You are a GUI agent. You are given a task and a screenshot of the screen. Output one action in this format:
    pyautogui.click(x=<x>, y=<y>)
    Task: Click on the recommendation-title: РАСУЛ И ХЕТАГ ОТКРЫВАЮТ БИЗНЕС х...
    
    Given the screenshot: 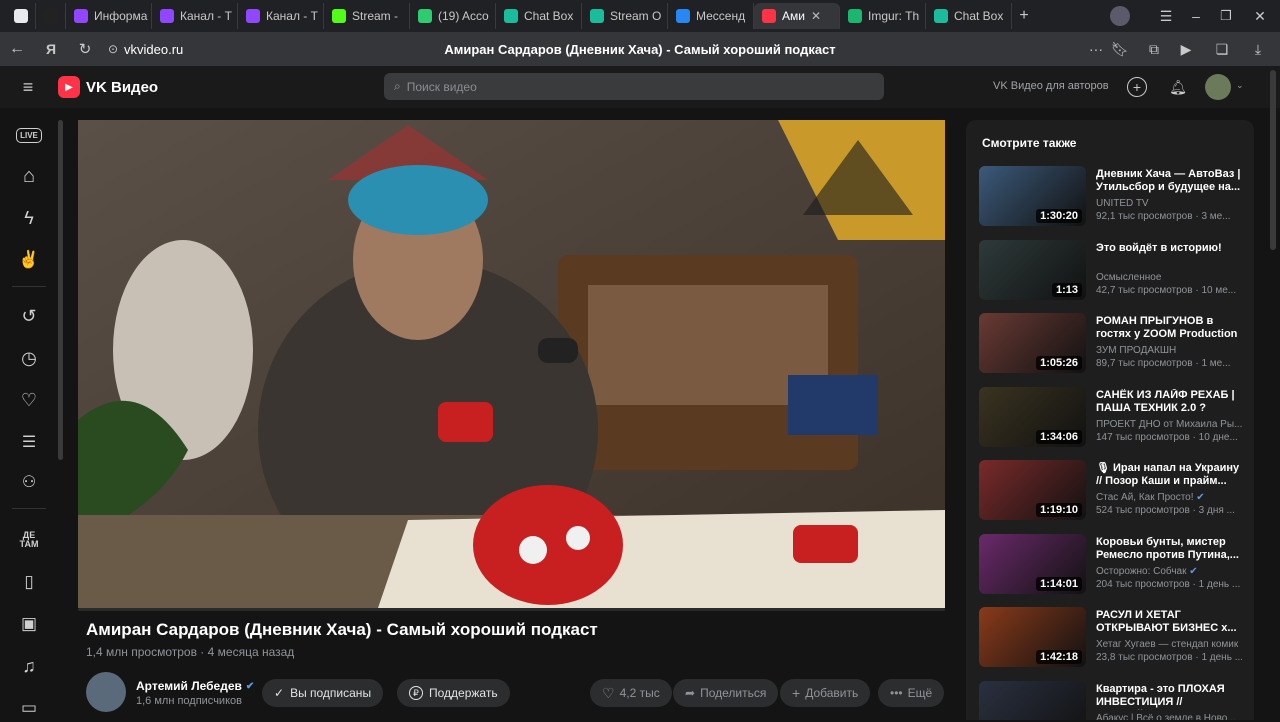 What is the action you would take?
    pyautogui.click(x=1169, y=622)
    